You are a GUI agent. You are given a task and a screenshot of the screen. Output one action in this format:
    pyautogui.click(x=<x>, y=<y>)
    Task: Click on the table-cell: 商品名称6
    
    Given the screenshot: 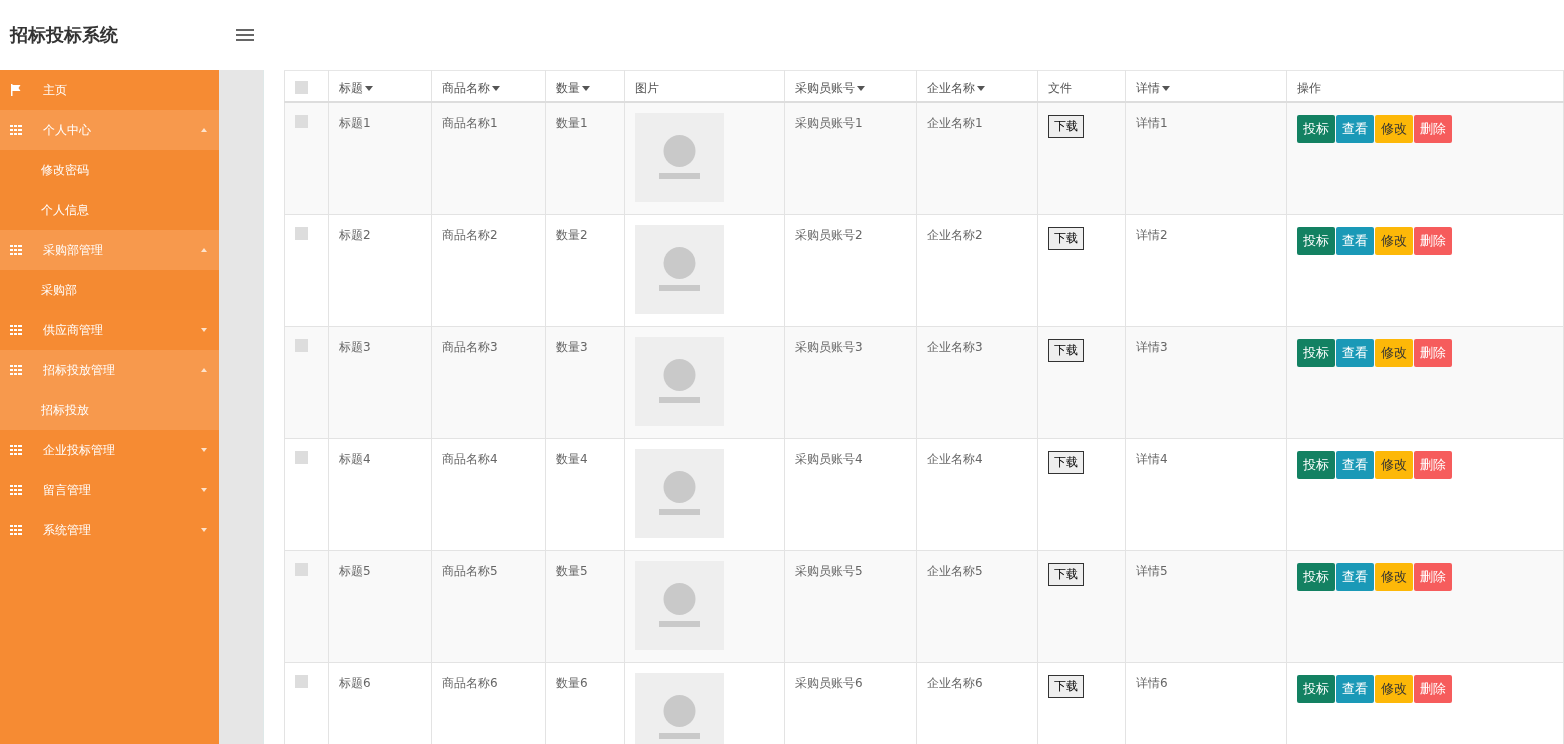 What is the action you would take?
    pyautogui.click(x=488, y=703)
    